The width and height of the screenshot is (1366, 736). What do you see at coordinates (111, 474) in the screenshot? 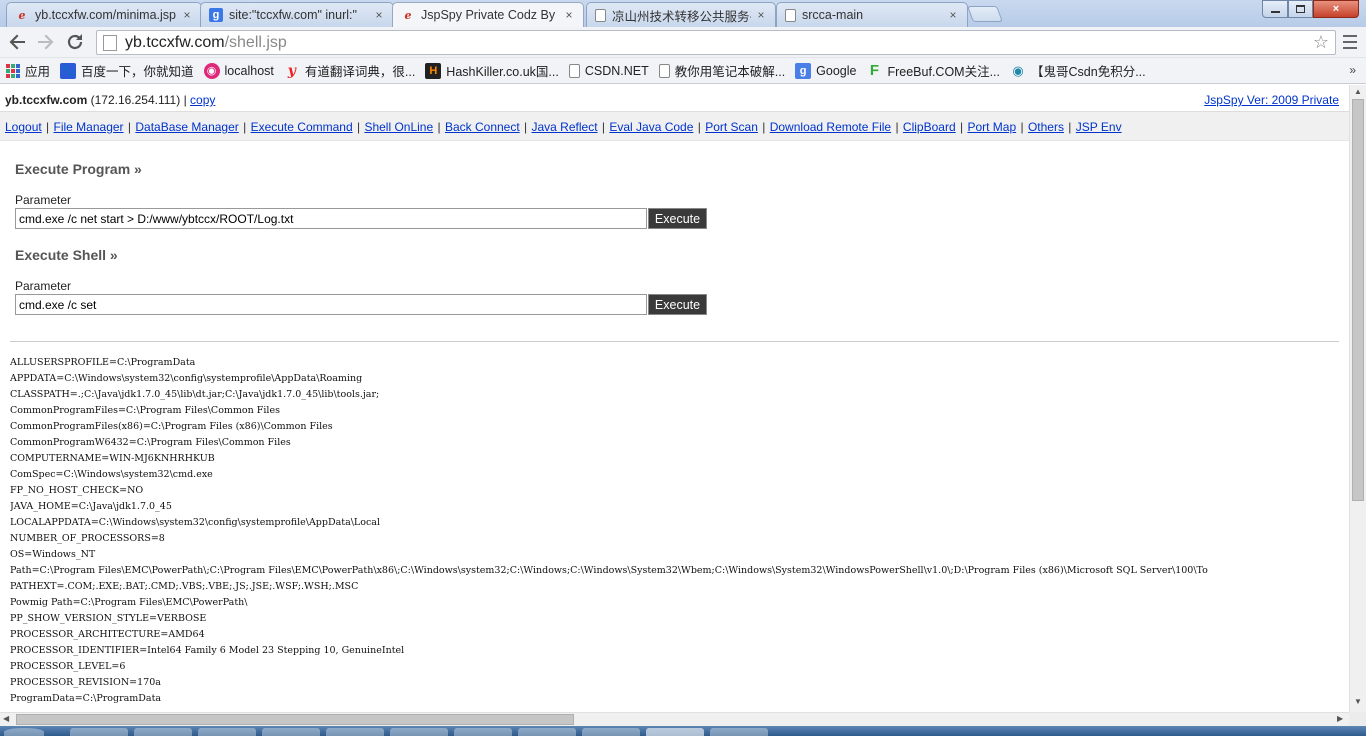
I see `output-line: ComSpec=C:\Windows\system32\cmd.exe` at bounding box center [111, 474].